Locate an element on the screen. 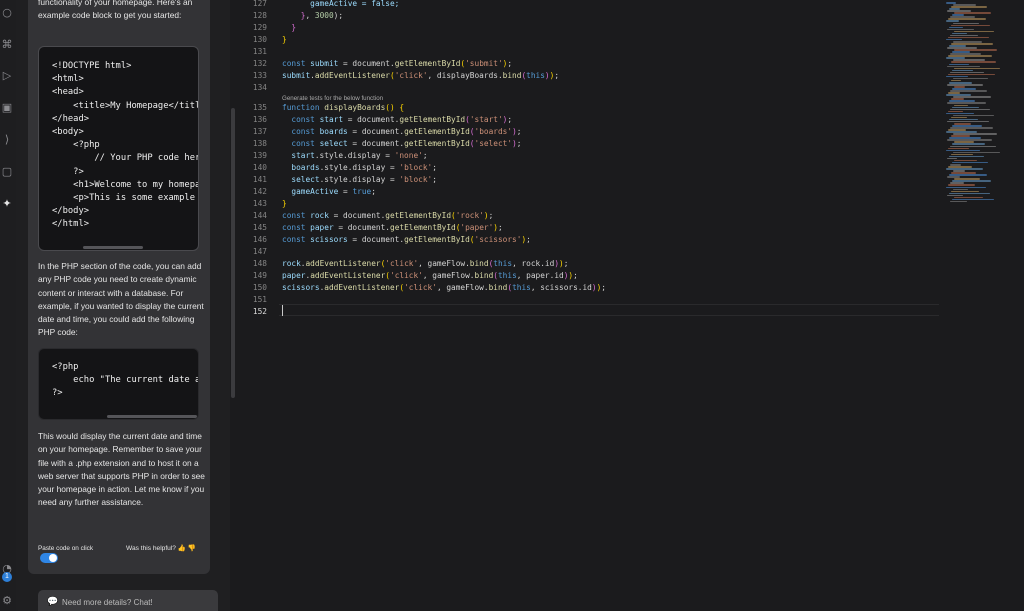 This screenshot has height=611, width=1024. code-token: 'start' is located at coordinates (486, 119).